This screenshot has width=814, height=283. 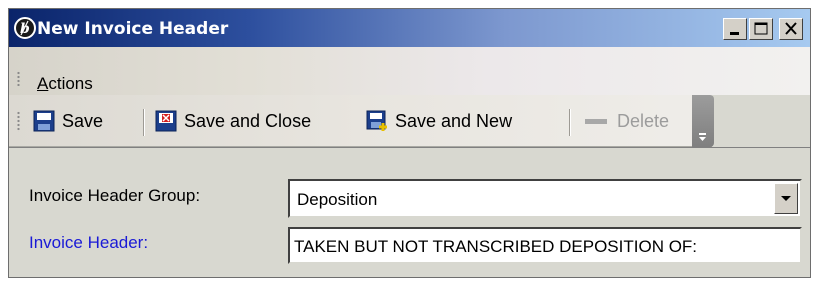 I want to click on floppy-disk-icon, so click(x=44, y=121).